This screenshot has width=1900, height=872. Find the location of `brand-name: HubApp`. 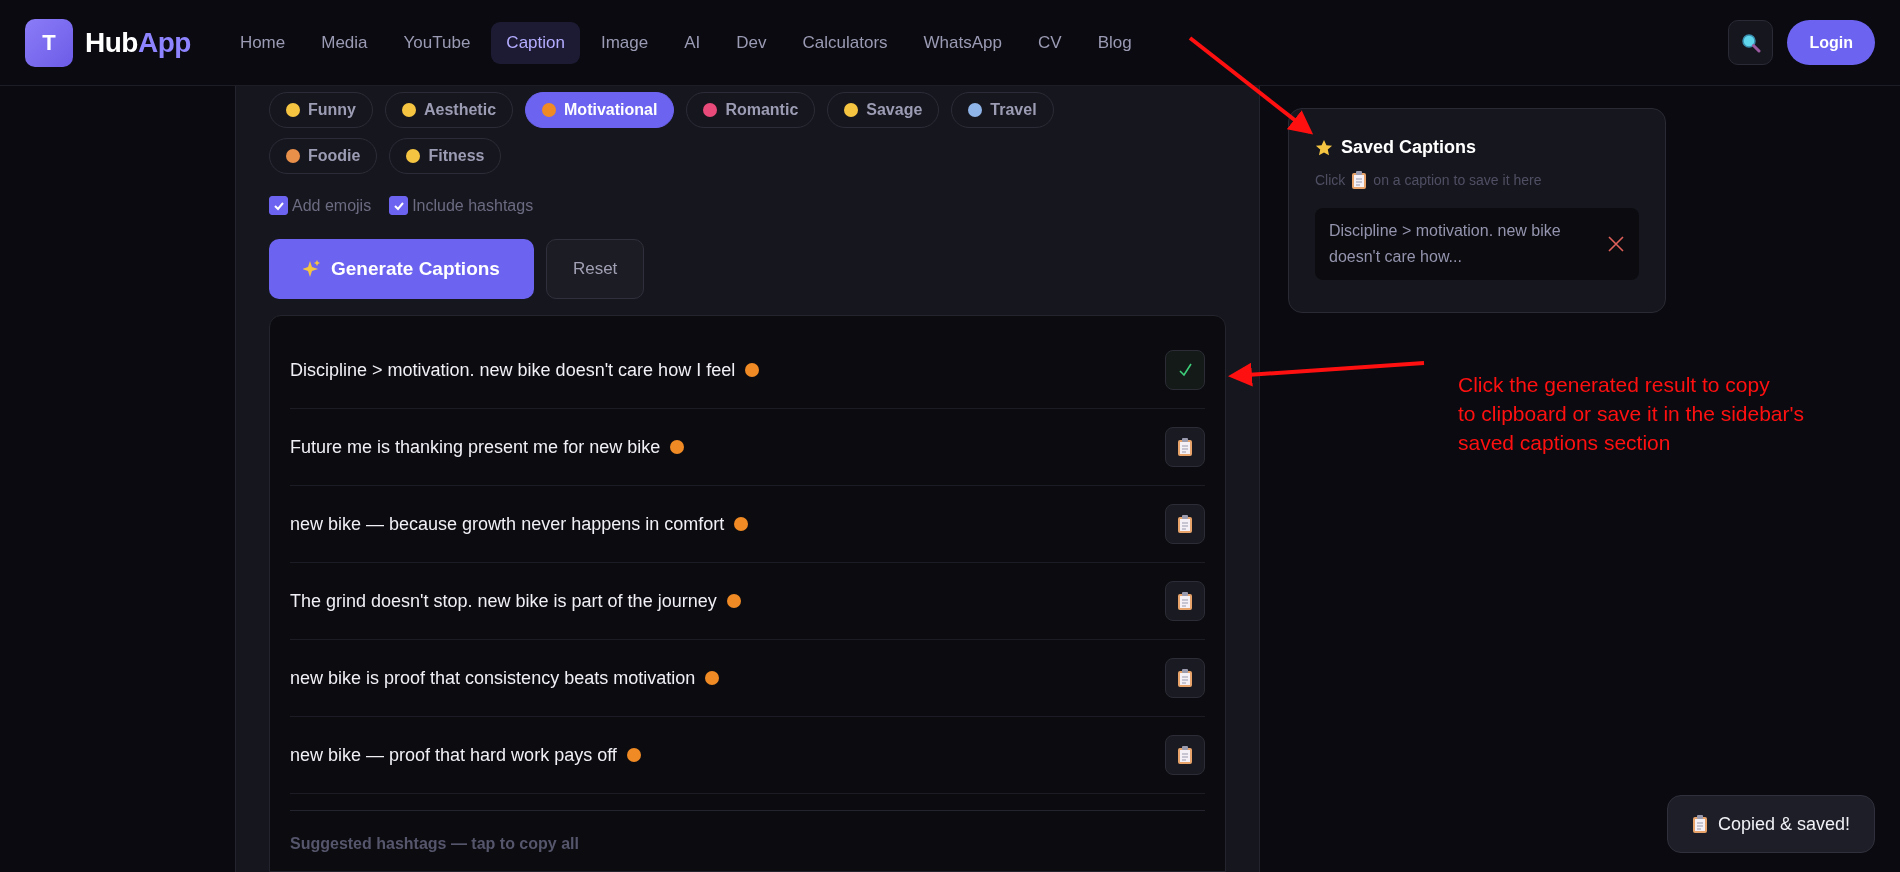

brand-name: HubApp is located at coordinates (138, 42).